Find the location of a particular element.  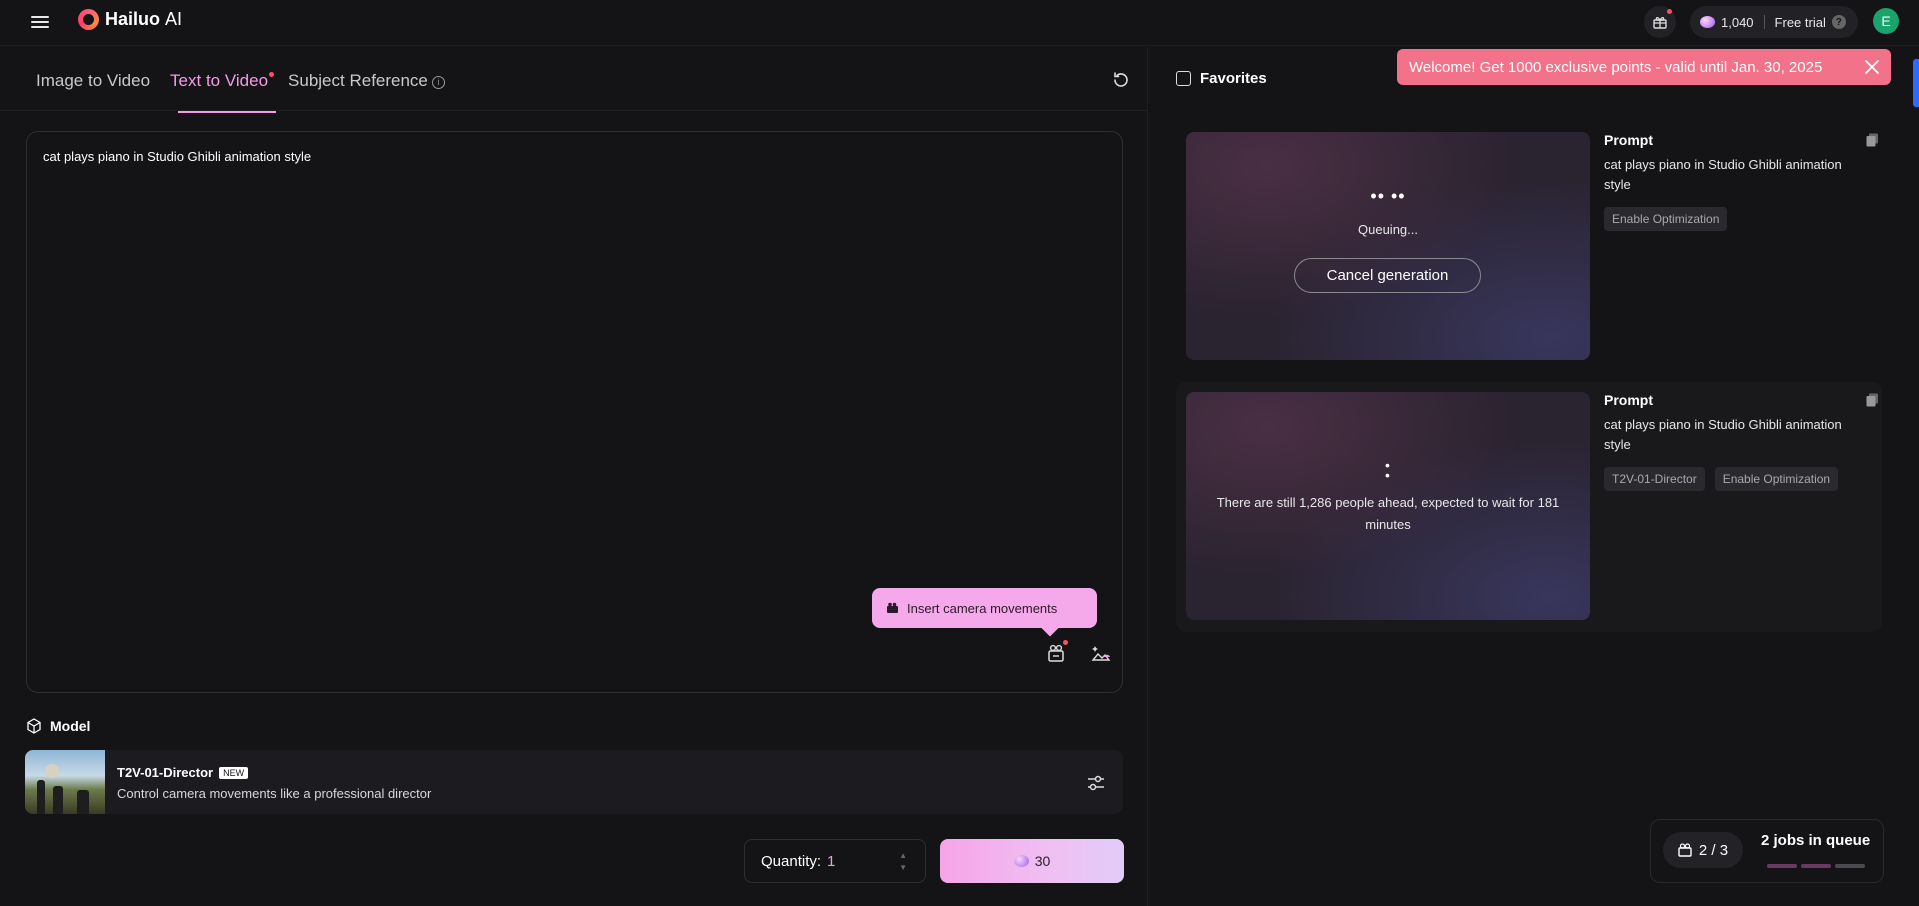

quantity-label: Quantity: is located at coordinates (791, 861).